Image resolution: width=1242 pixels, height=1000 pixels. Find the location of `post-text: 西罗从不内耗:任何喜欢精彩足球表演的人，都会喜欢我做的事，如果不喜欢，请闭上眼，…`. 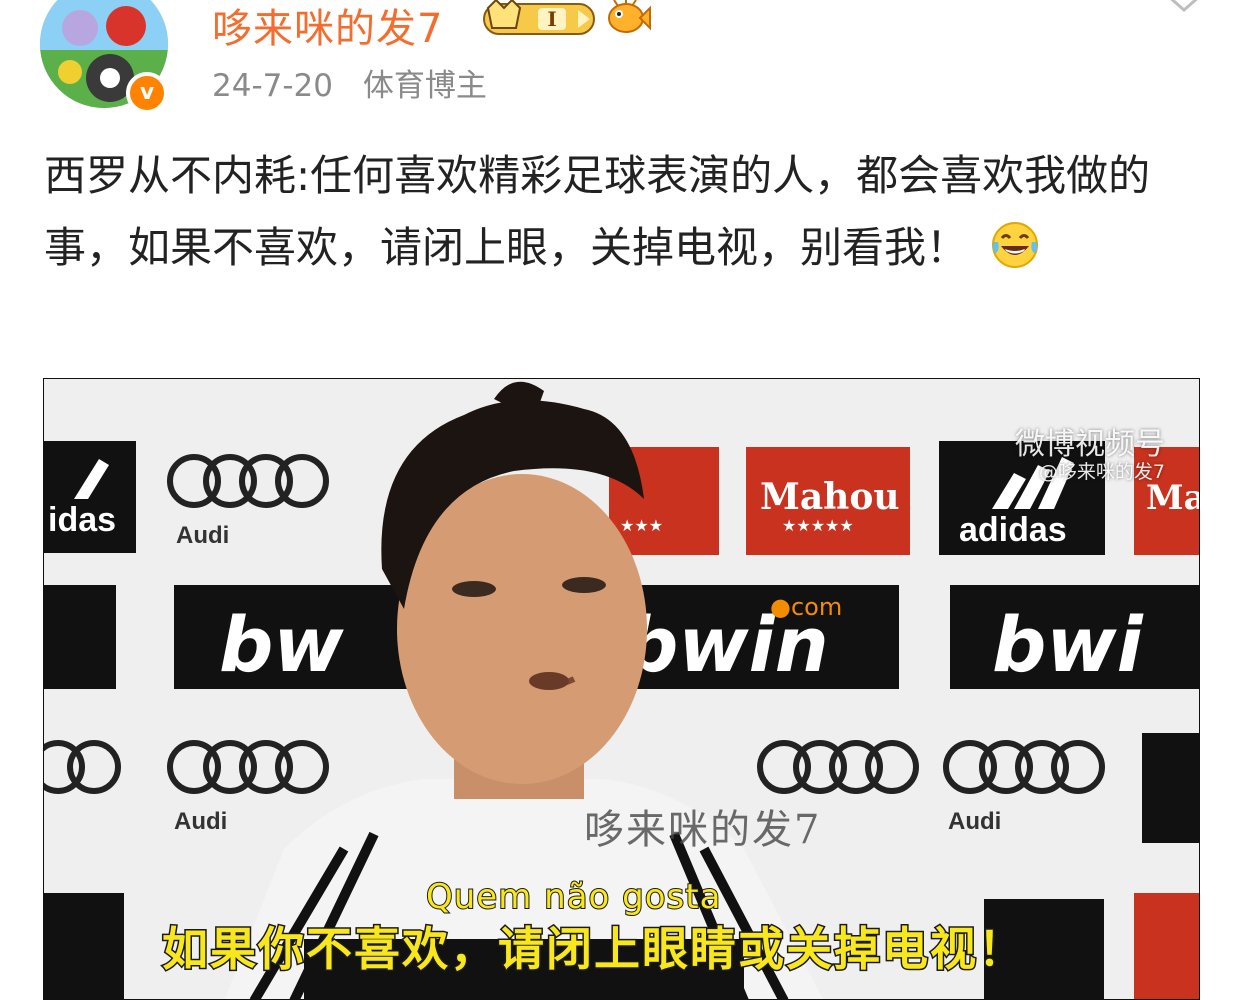

post-text: 西罗从不内耗:任何喜欢精彩足球表演的人，都会喜欢我做的事，如果不喜欢，请闭上眼，… is located at coordinates (597, 211).